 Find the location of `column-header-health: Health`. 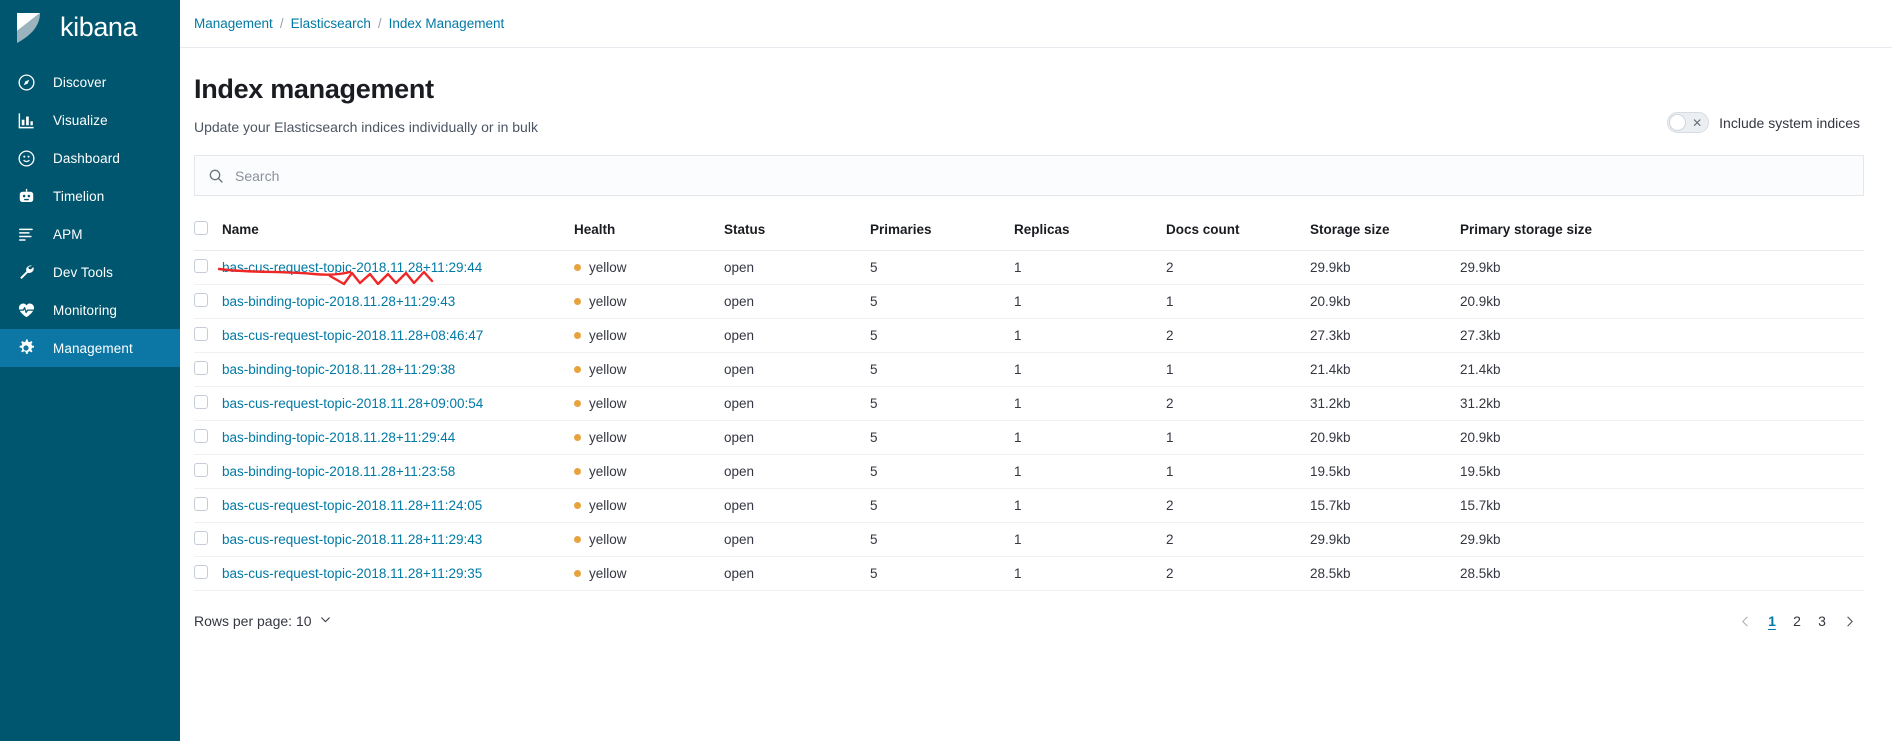

column-header-health: Health is located at coordinates (649, 231).